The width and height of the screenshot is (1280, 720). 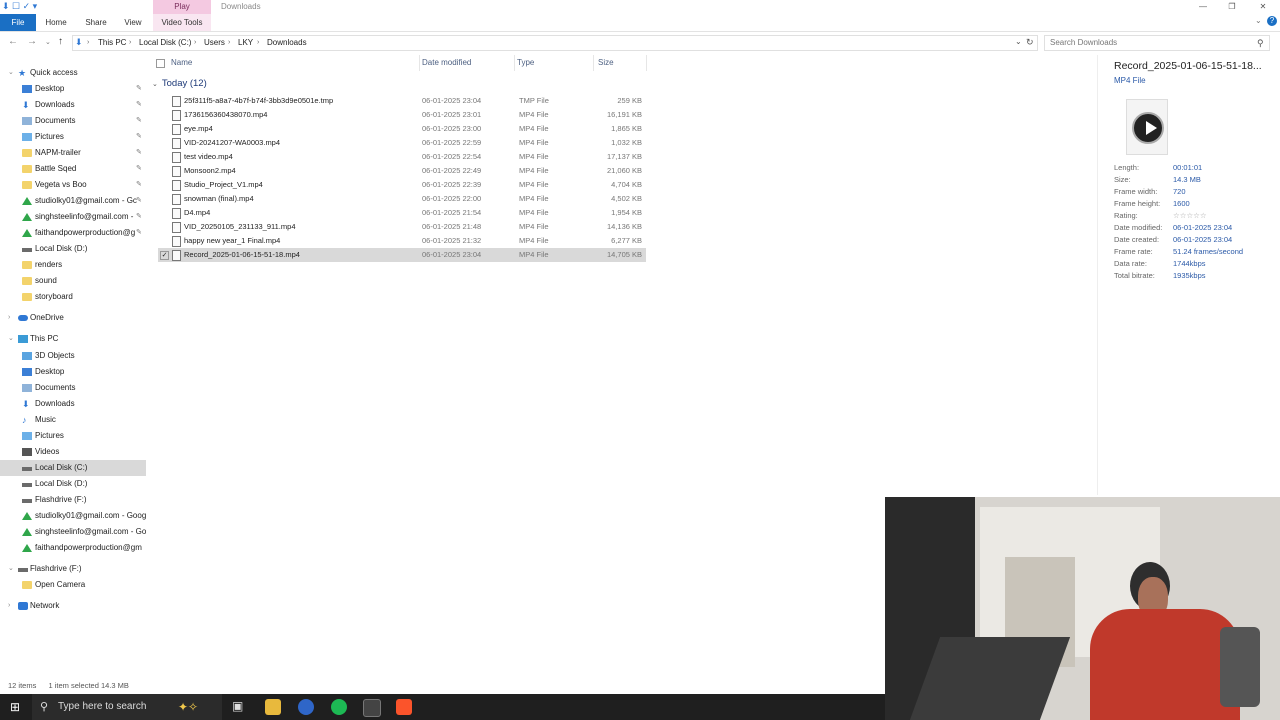 I want to click on nav-pc-item: Local Disk (C:), so click(x=73, y=468).